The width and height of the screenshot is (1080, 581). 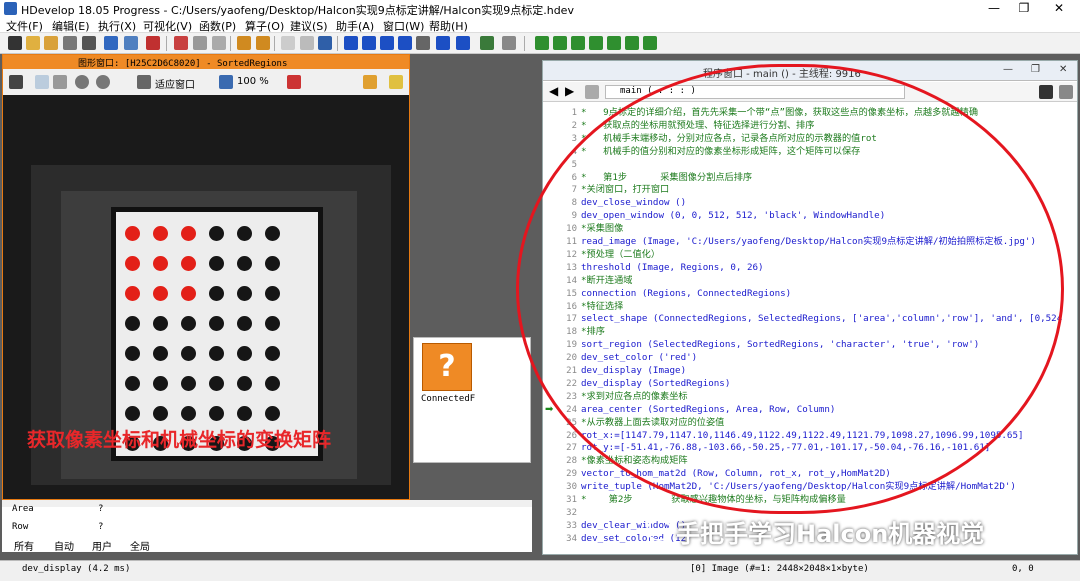 What do you see at coordinates (639, 358) in the screenshot?
I see `code-line: dev_set_color ('red')` at bounding box center [639, 358].